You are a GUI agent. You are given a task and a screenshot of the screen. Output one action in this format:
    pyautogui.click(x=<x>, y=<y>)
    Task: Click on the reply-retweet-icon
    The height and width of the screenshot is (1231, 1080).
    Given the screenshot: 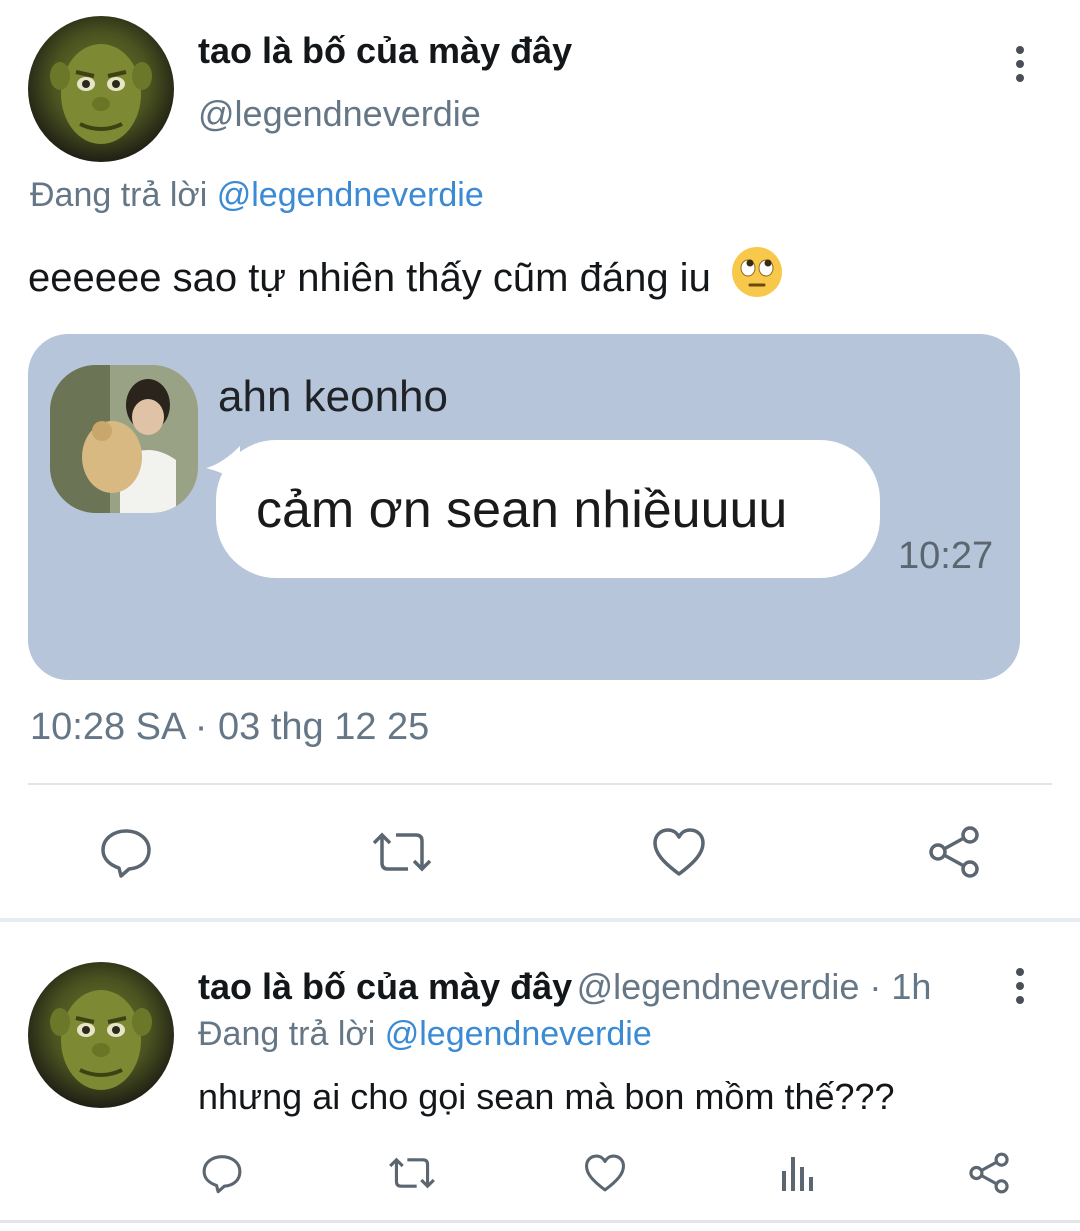 What is the action you would take?
    pyautogui.click(x=412, y=1173)
    